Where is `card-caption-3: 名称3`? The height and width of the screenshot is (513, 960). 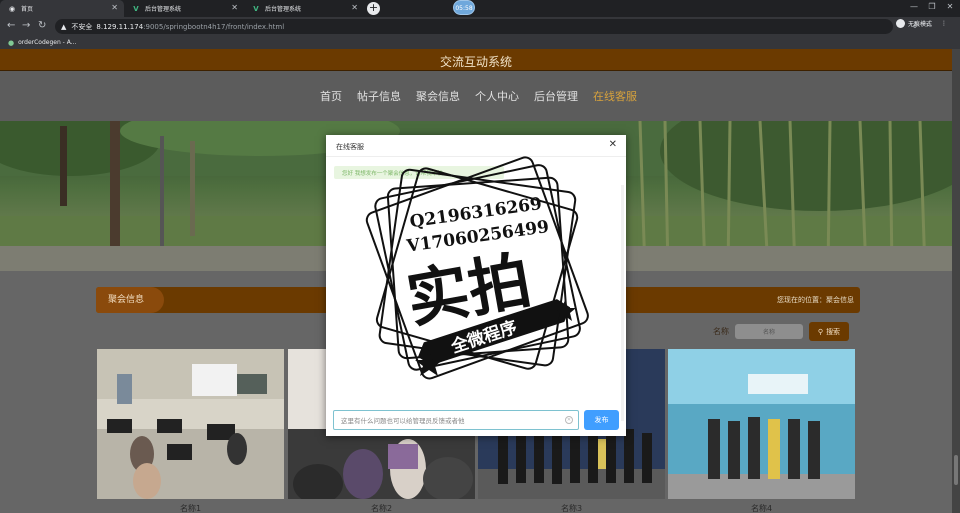
card-caption-3: 名称3 is located at coordinates (571, 508).